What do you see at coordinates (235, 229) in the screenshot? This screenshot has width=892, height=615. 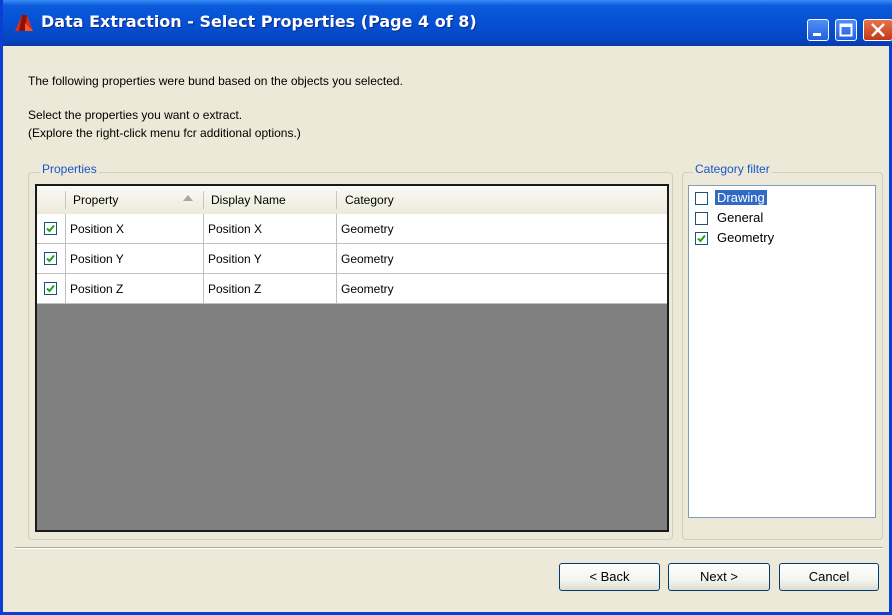 I see `display-name: Position X` at bounding box center [235, 229].